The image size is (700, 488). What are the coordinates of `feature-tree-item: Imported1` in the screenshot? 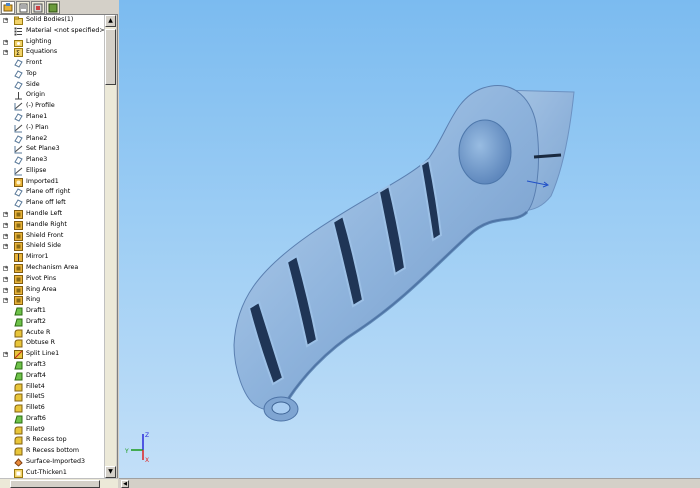 It's located at (52, 182).